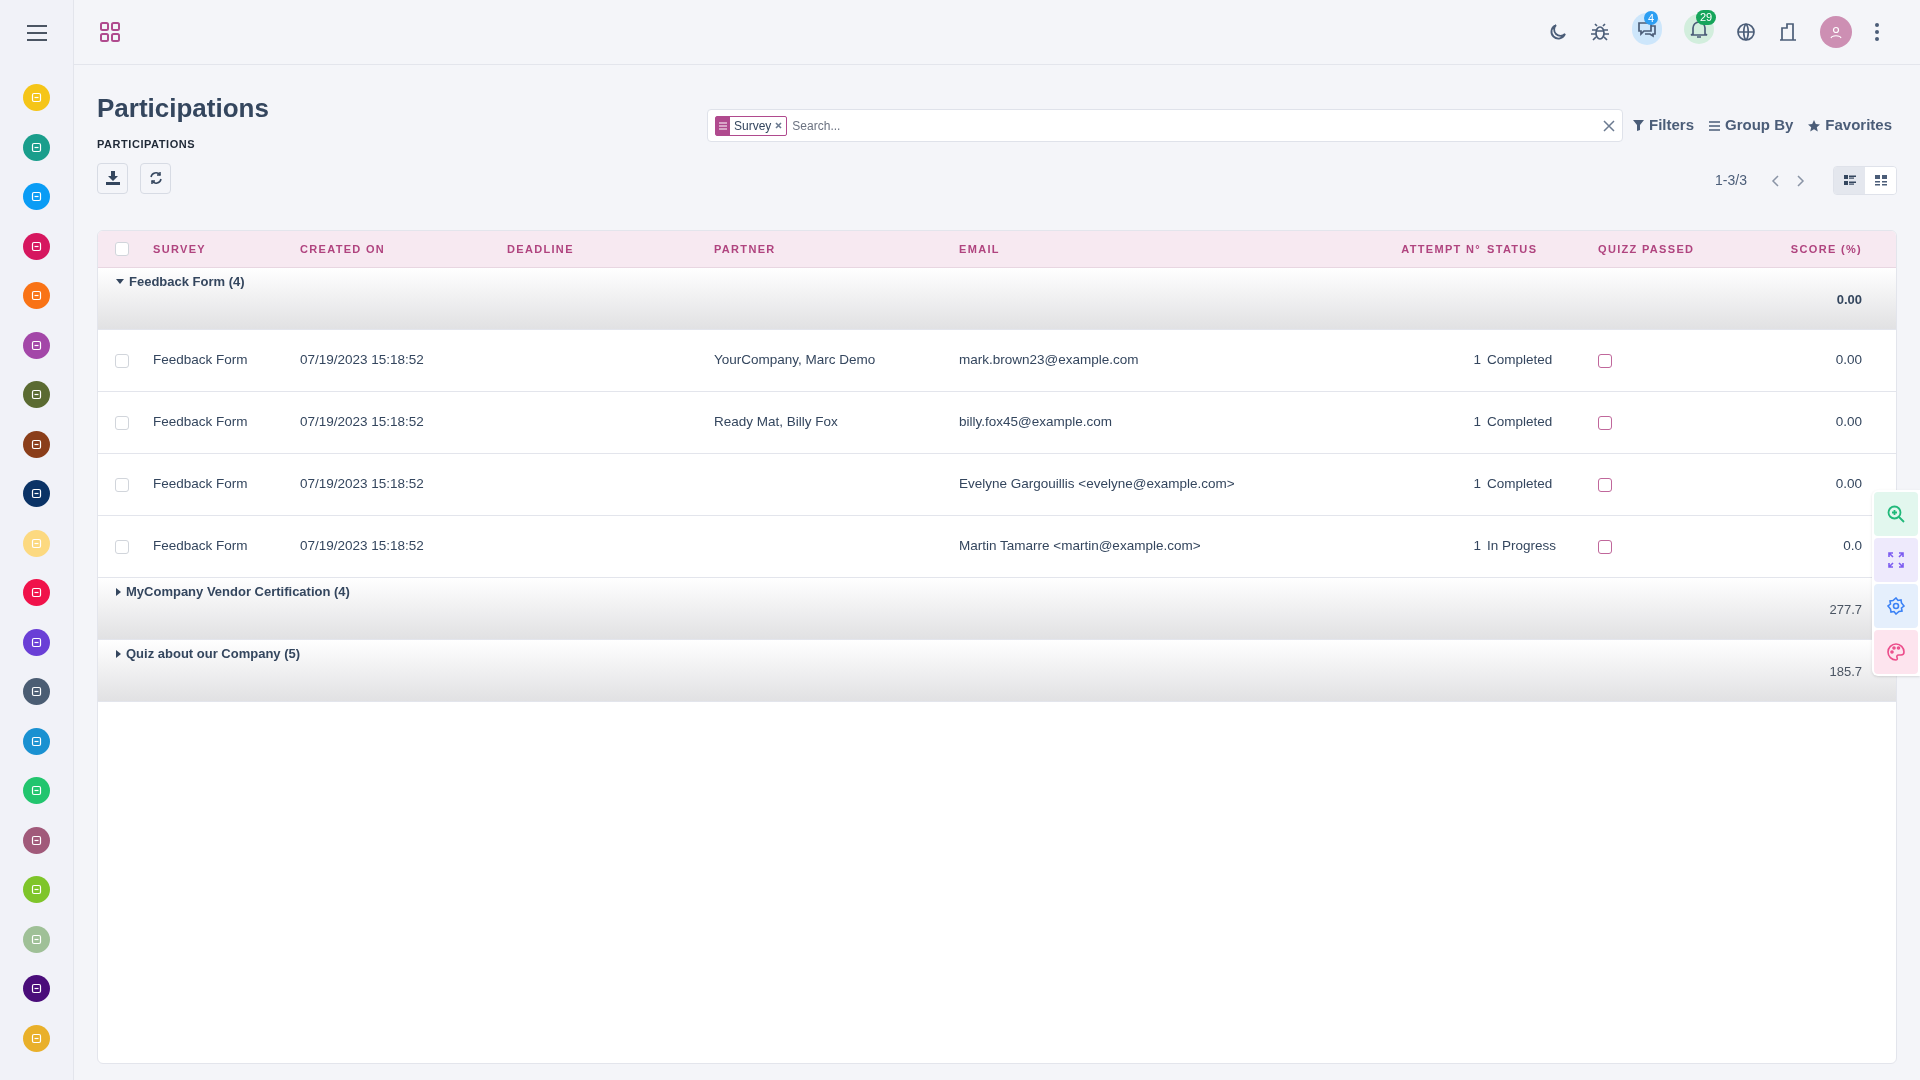 Image resolution: width=1920 pixels, height=1080 pixels. Describe the element at coordinates (343, 248) in the screenshot. I see `column-header: CREATED ON` at that location.